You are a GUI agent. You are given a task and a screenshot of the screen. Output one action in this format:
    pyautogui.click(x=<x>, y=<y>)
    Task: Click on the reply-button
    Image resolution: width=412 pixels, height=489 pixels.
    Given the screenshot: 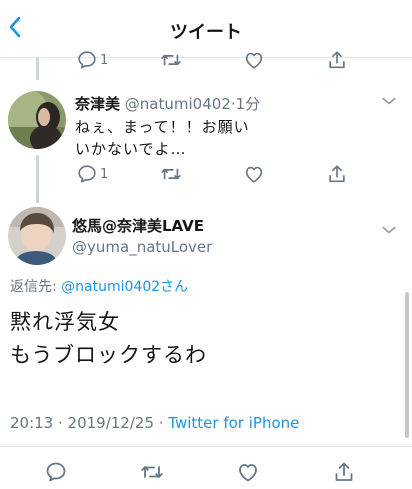 What is the action you would take?
    pyautogui.click(x=56, y=472)
    